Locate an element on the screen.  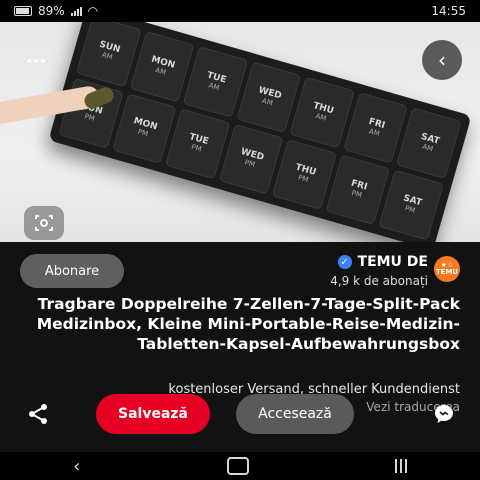
pillbox-cell: MON PM is located at coordinates (144, 128).